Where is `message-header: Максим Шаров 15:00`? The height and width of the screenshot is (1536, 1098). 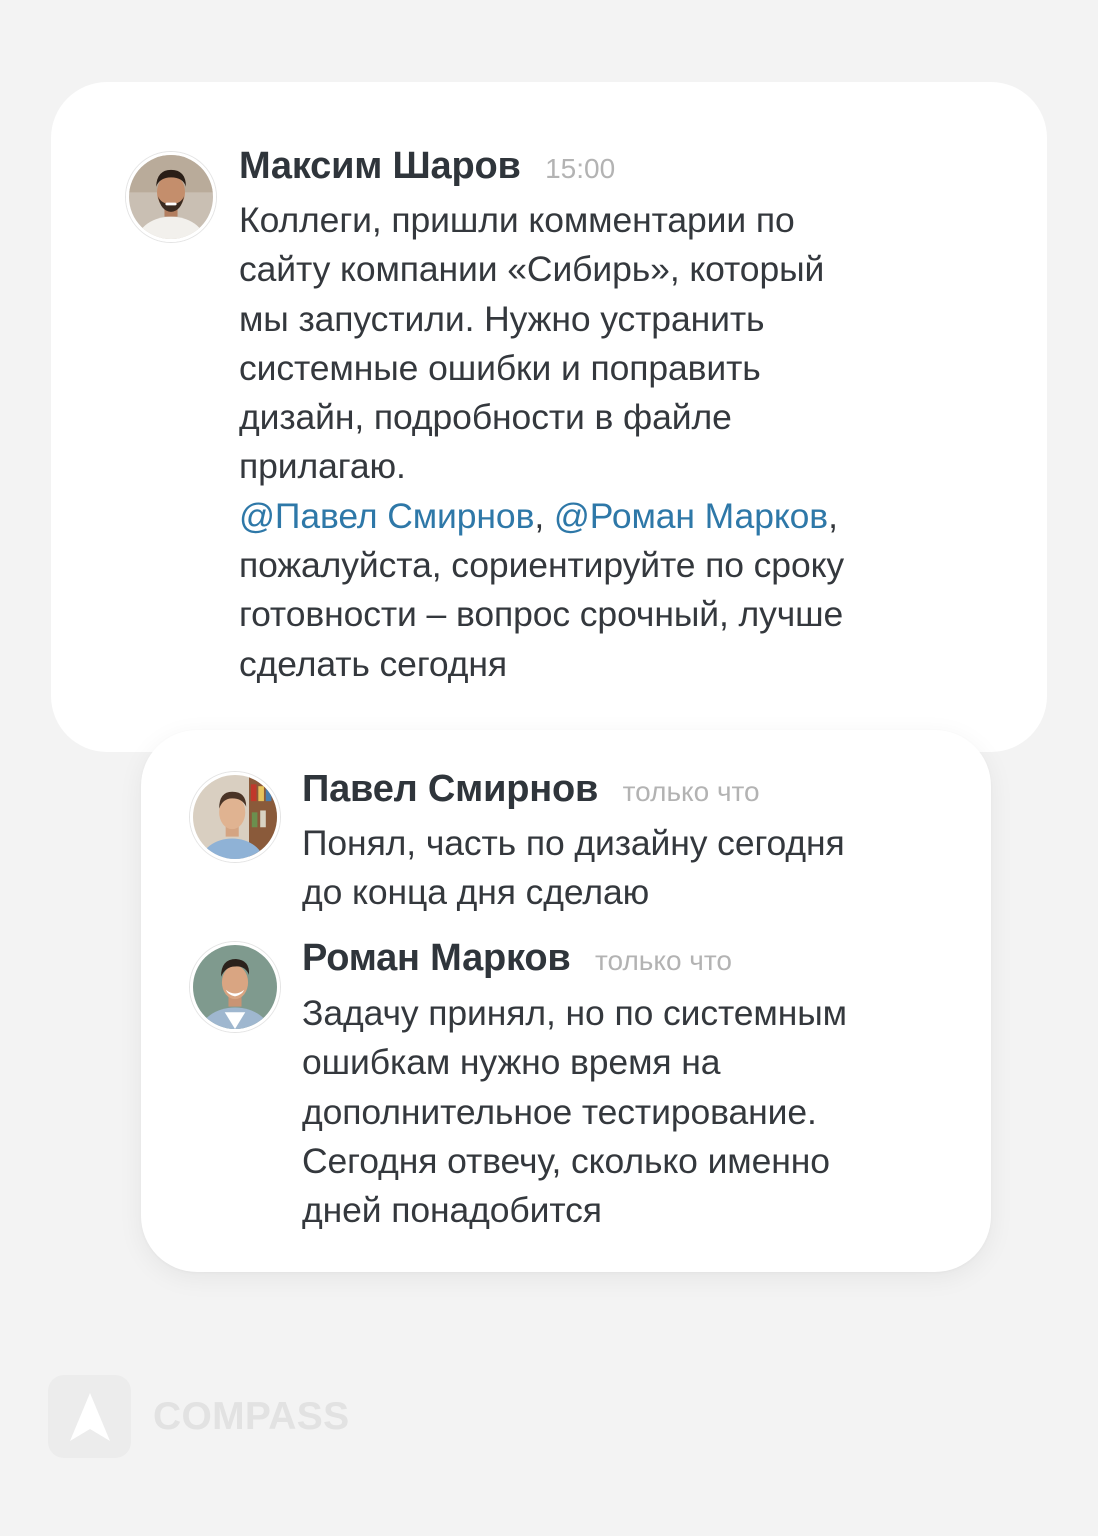
message-header: Максим Шаров 15:00 is located at coordinates (427, 166).